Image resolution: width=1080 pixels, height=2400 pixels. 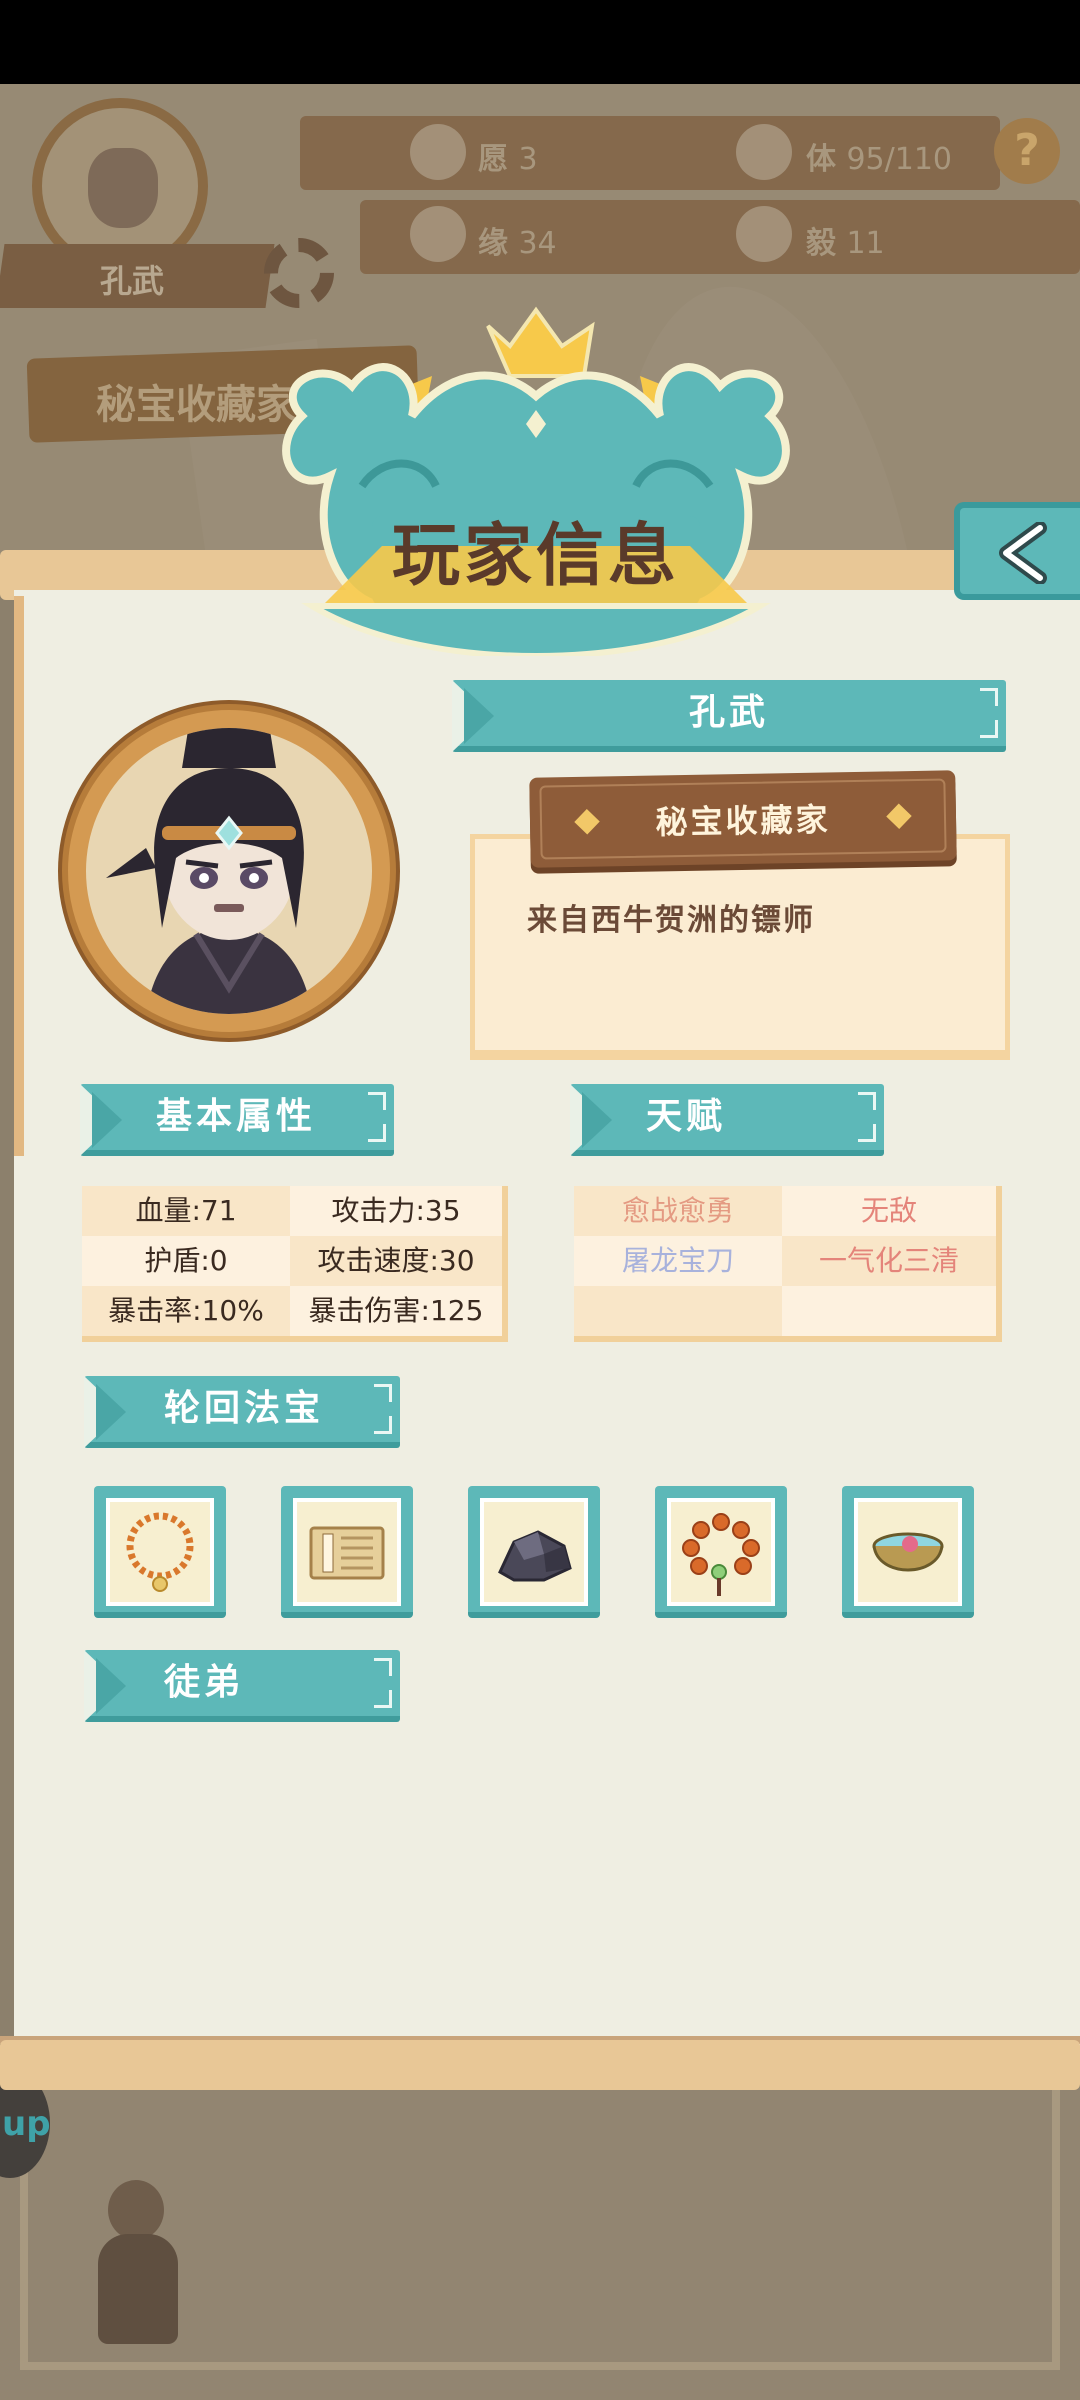 I want to click on attr-attack: 攻击力:35, so click(x=396, y=1211).